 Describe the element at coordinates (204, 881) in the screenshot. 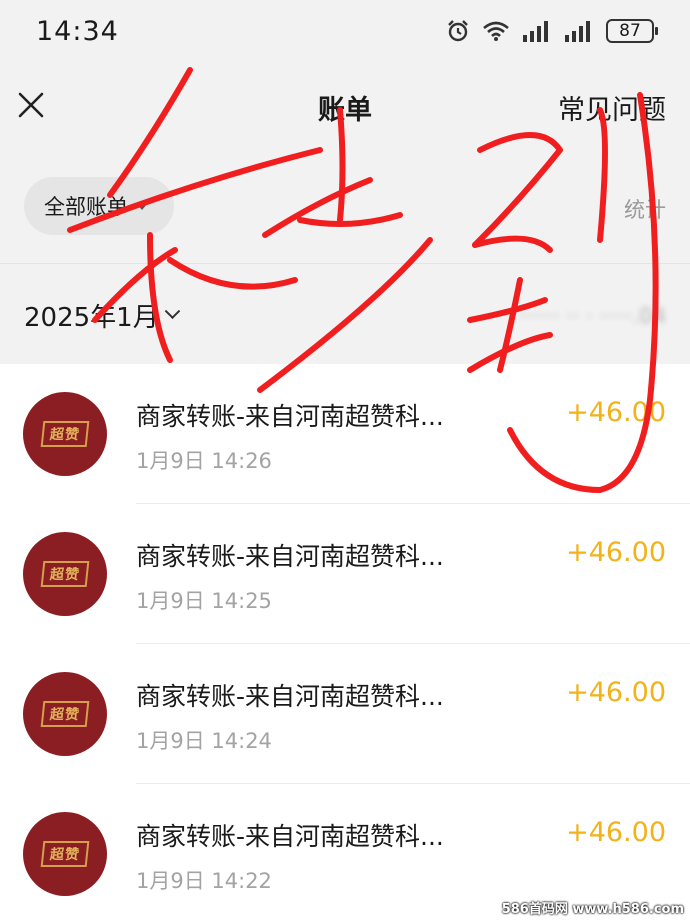

I see `transaction-time: 1月9日 14:22` at that location.